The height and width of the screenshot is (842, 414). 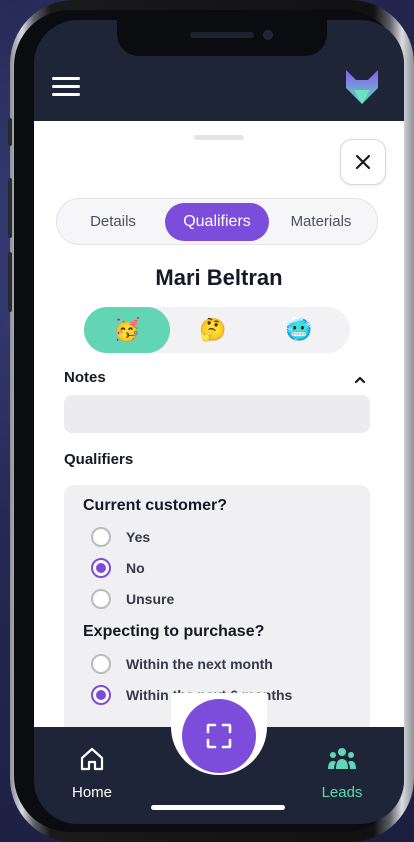 I want to click on tab-qualifiers: Qualifiers, so click(x=217, y=221).